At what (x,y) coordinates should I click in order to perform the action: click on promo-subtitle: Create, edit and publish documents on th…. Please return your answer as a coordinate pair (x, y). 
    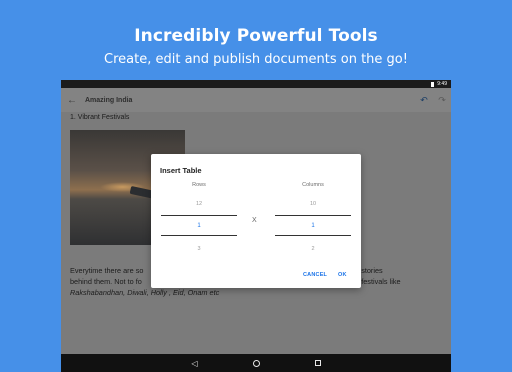
    Looking at the image, I should click on (256, 59).